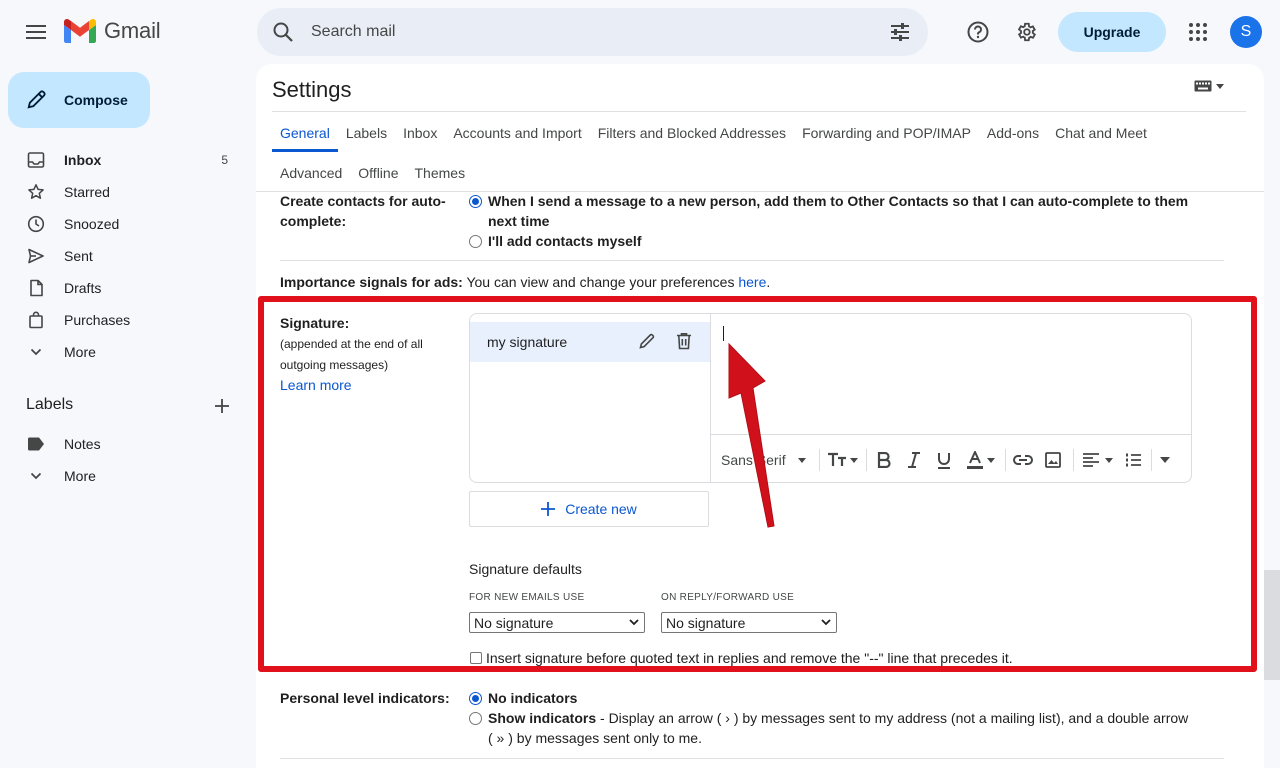  Describe the element at coordinates (595, 738) in the screenshot. I see `option-text: ( » ) by messages sent only to me.` at that location.